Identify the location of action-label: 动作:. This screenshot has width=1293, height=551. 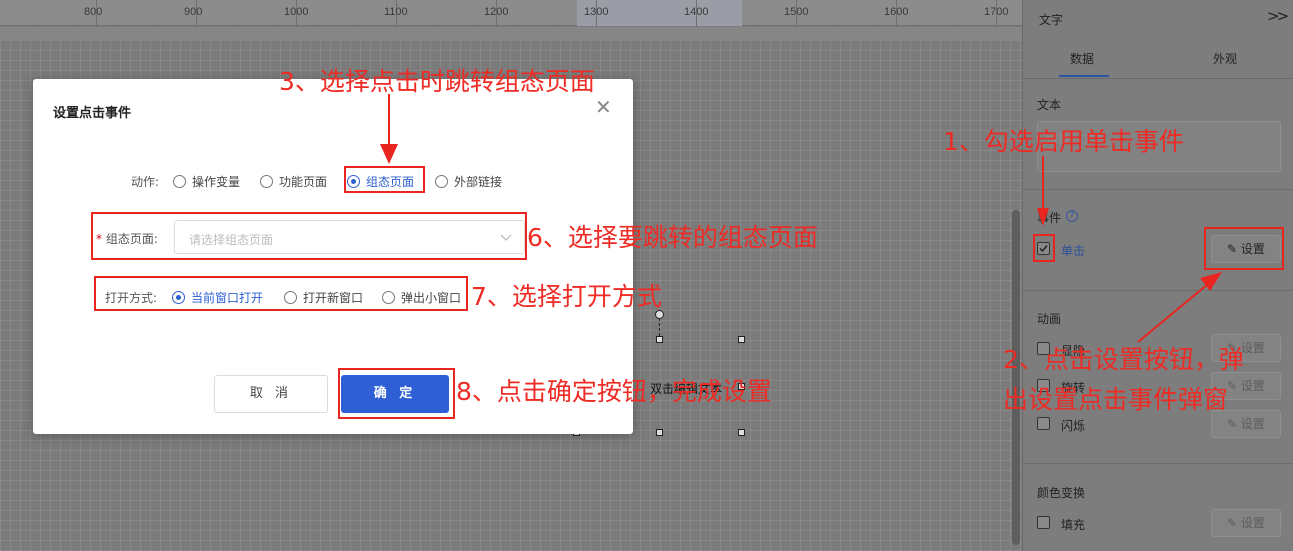
(145, 182).